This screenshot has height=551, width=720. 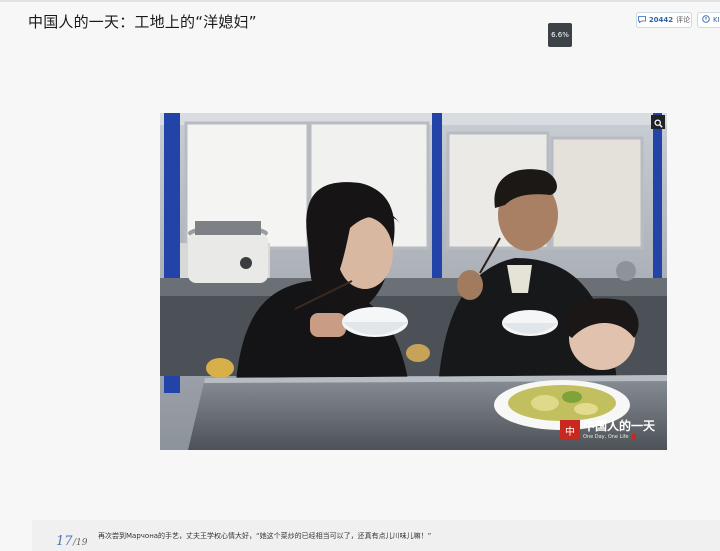 What do you see at coordinates (570, 430) in the screenshot?
I see `watermark-logo: 中` at bounding box center [570, 430].